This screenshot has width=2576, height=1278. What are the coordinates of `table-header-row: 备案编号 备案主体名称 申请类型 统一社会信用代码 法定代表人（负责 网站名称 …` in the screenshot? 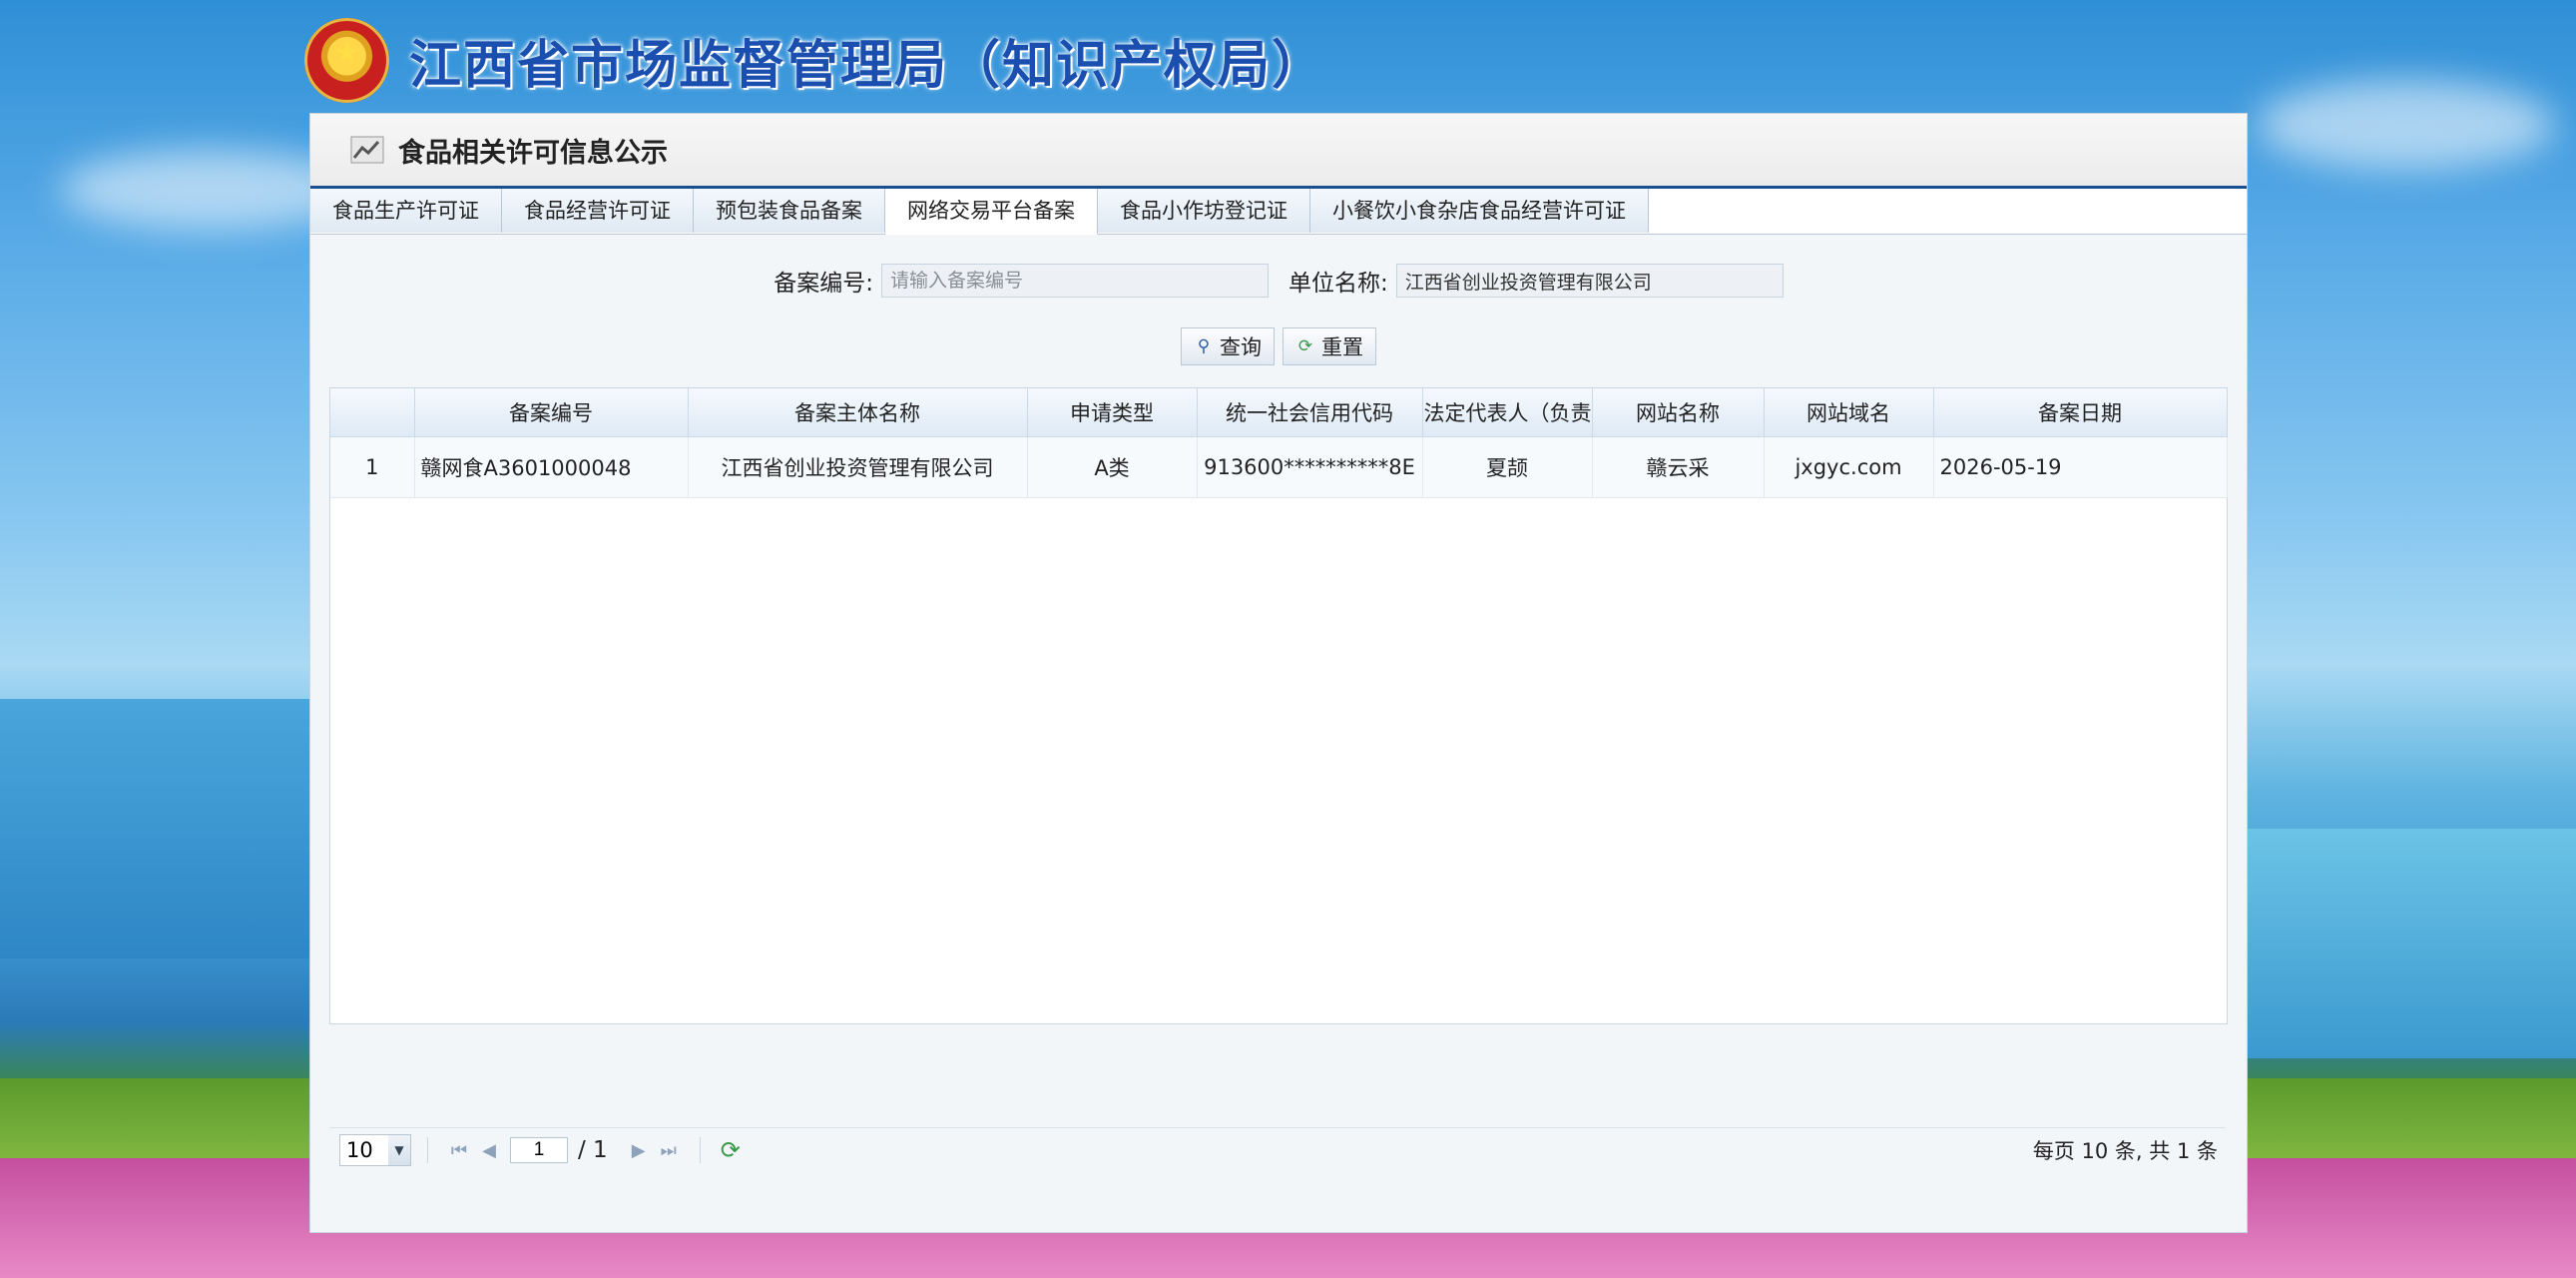 It's located at (1279, 412).